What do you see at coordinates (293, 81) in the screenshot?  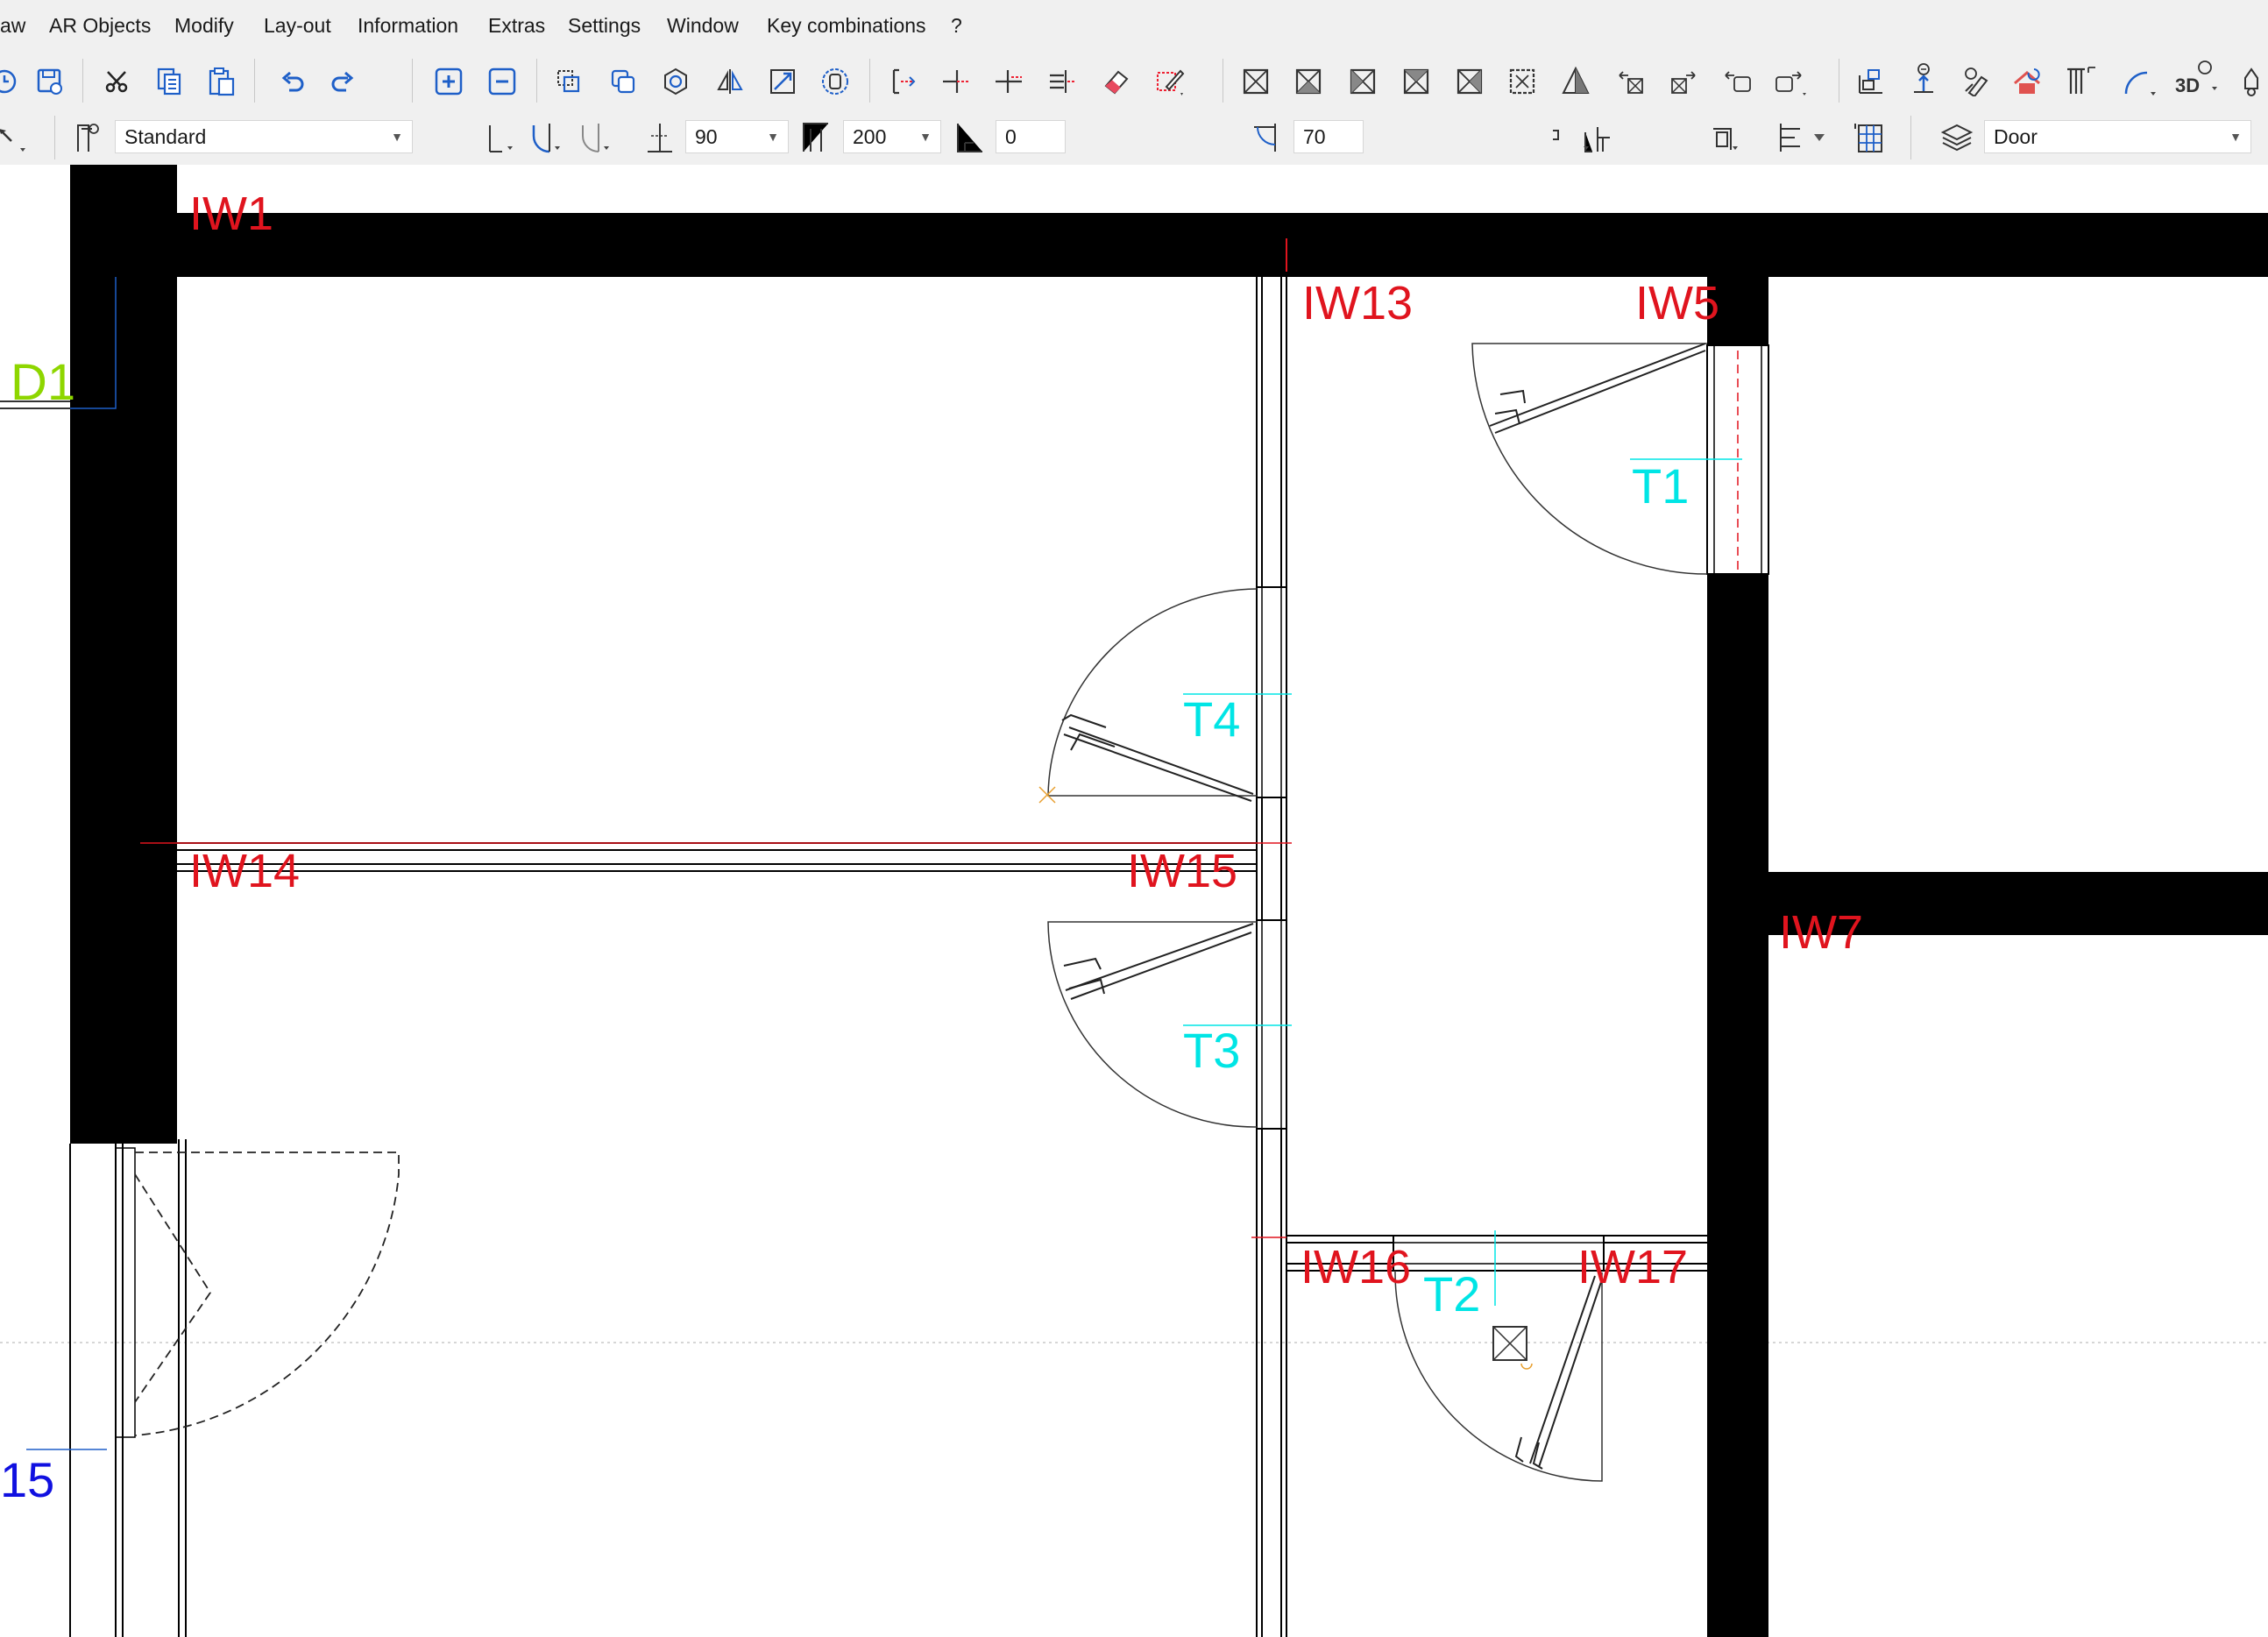 I see `undo-icon` at bounding box center [293, 81].